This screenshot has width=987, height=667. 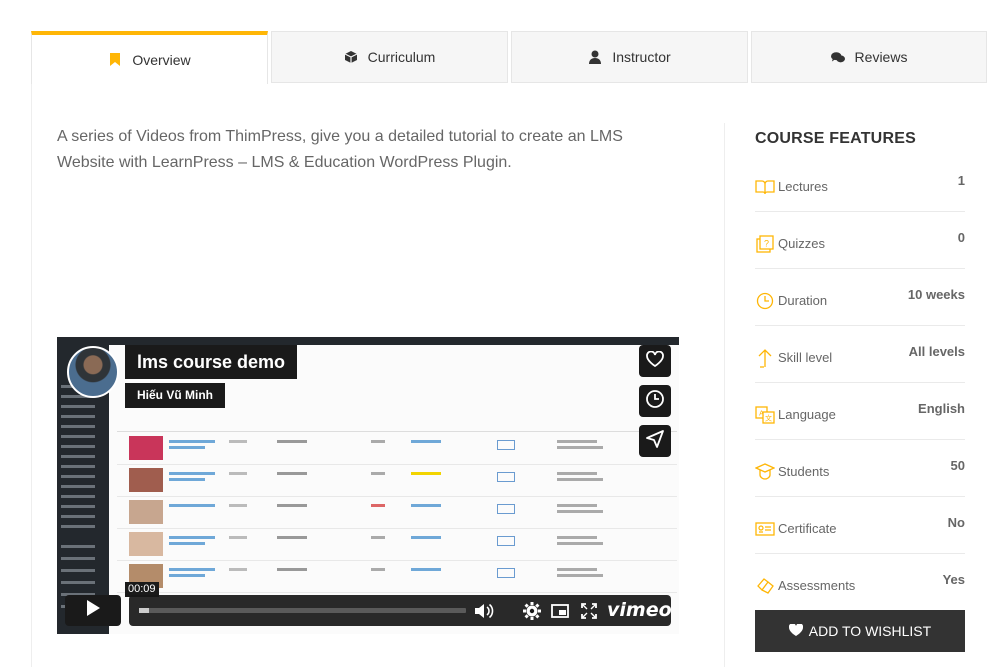 What do you see at coordinates (401, 57) in the screenshot?
I see `tab-label: Curriculum` at bounding box center [401, 57].